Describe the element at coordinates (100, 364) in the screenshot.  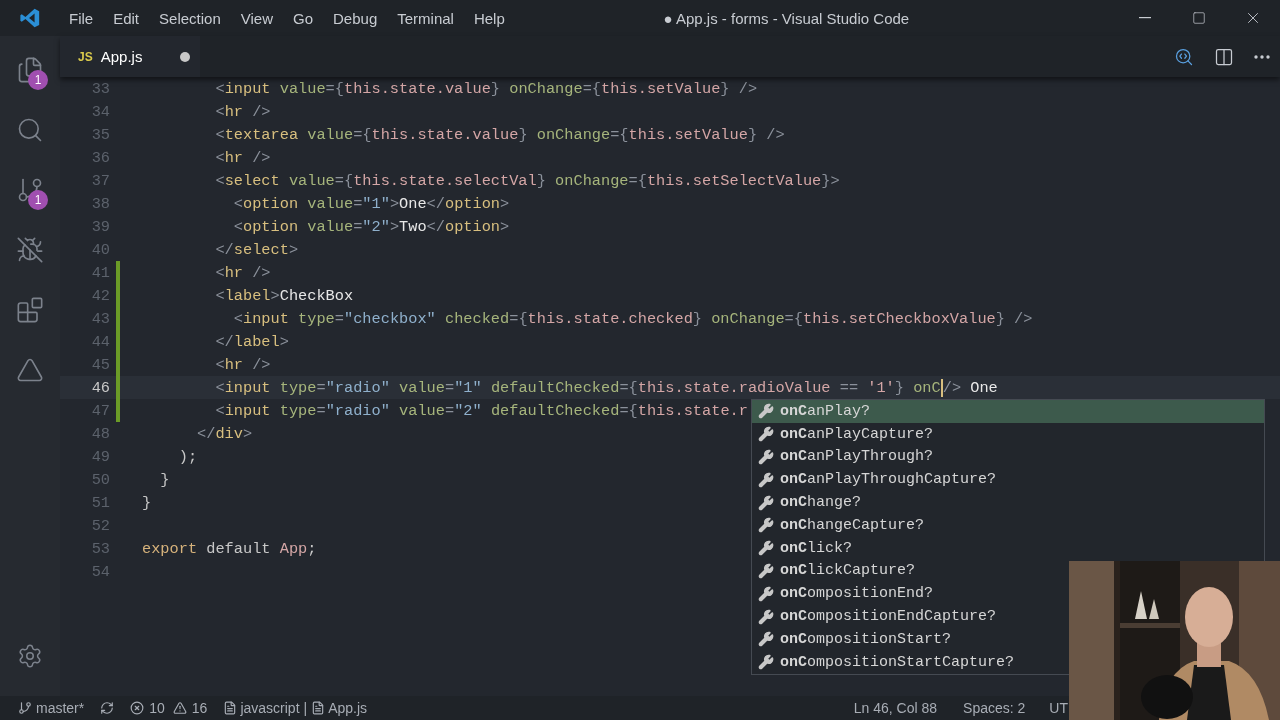
I see `line-number: 45` at that location.